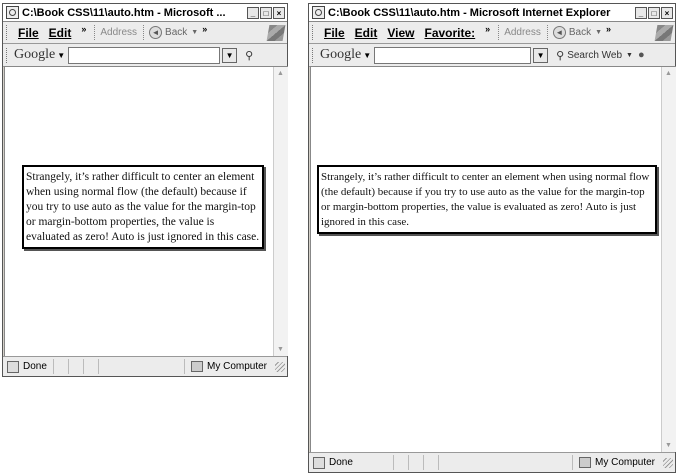 The image size is (676, 475). I want to click on google-toolbar: Google ▼ ▼ ⚲, so click(145, 55).